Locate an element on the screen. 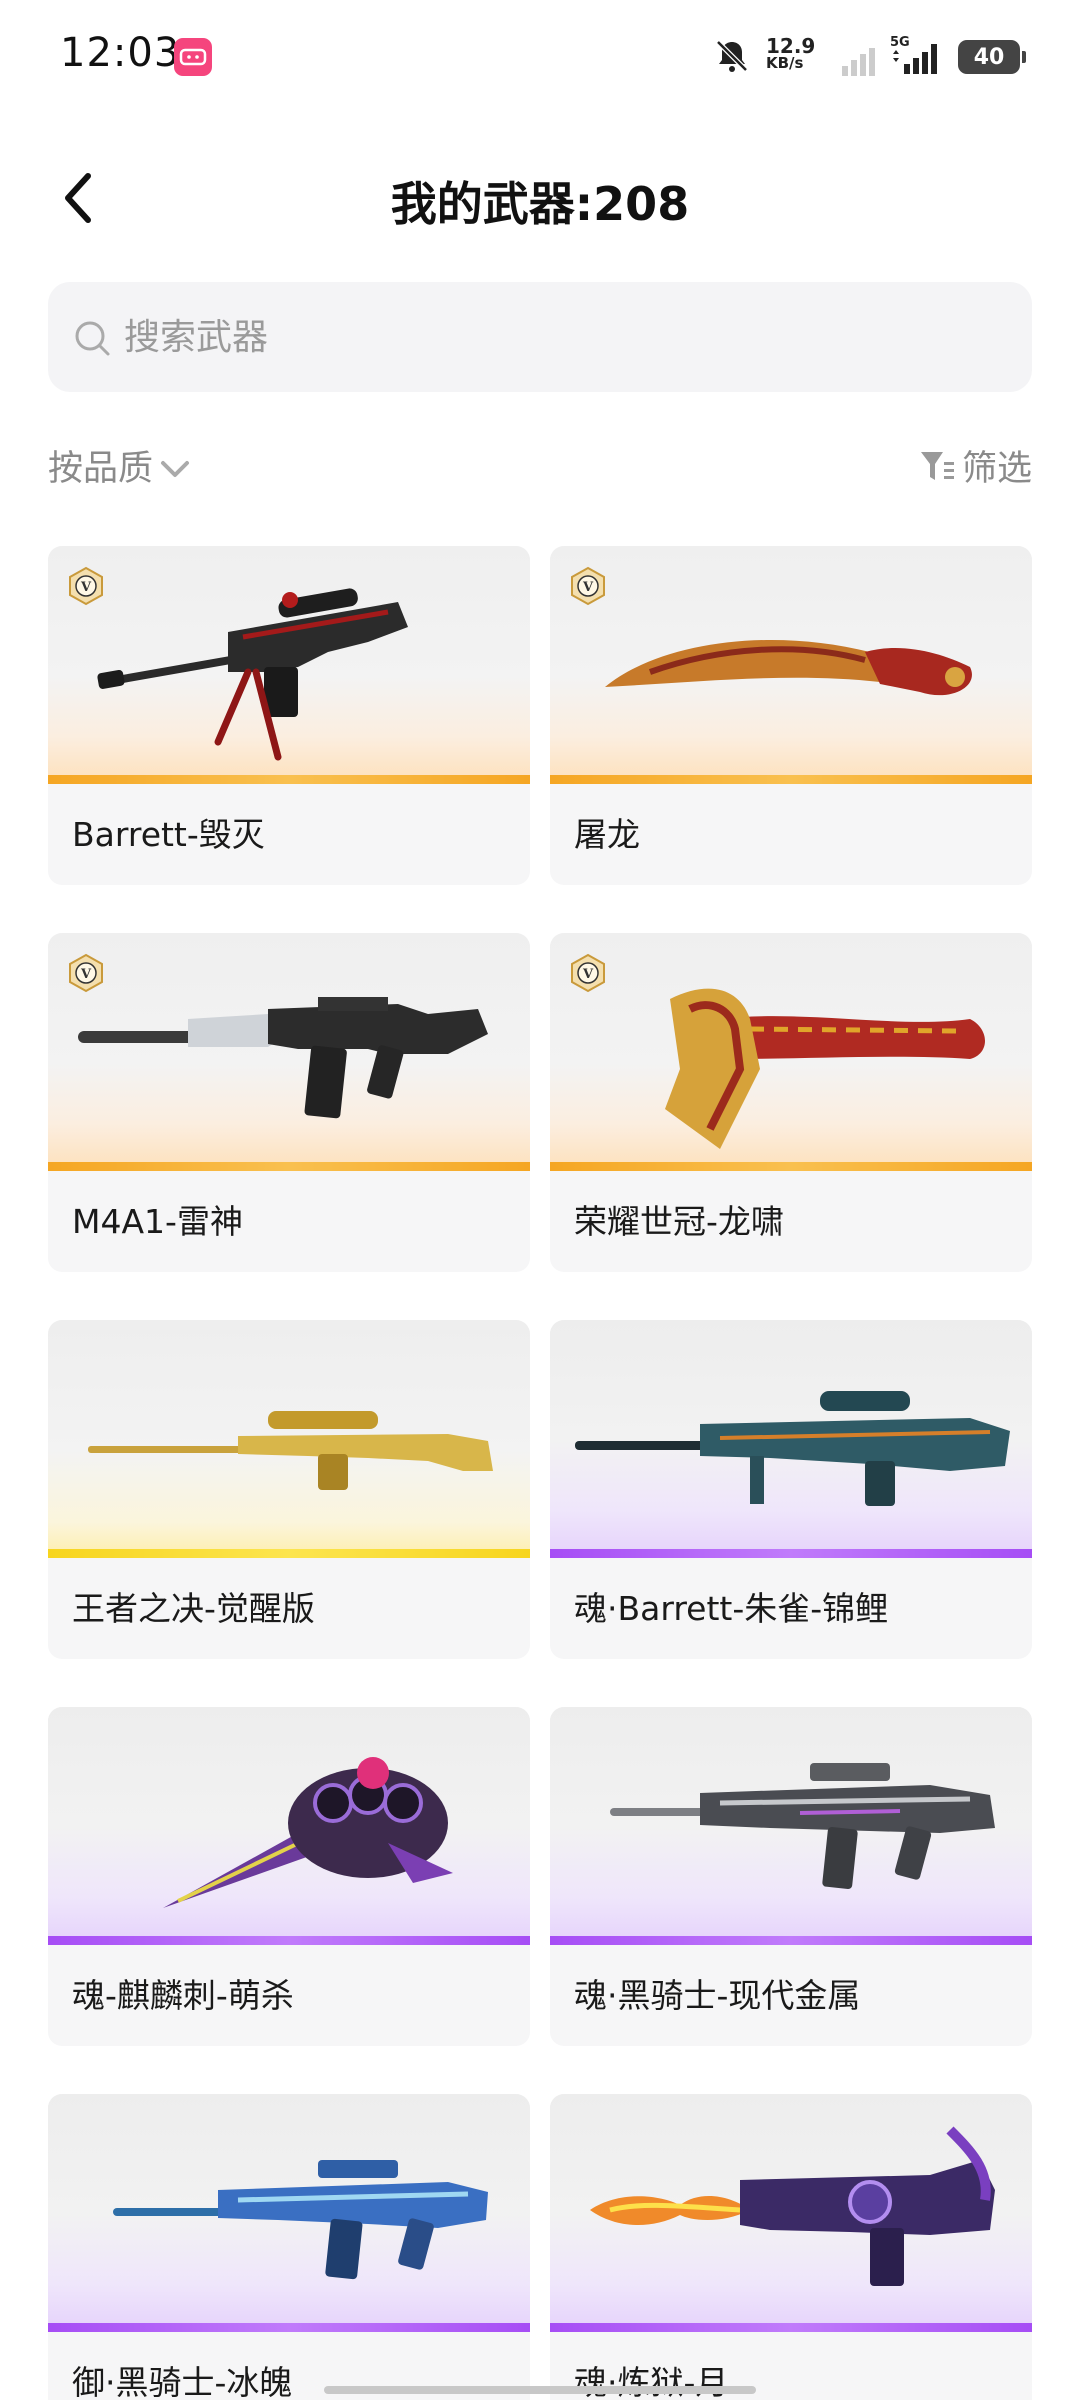 The height and width of the screenshot is (2400, 1080). weapon-name: 御·黑骑士-冰魄 is located at coordinates (182, 2381).